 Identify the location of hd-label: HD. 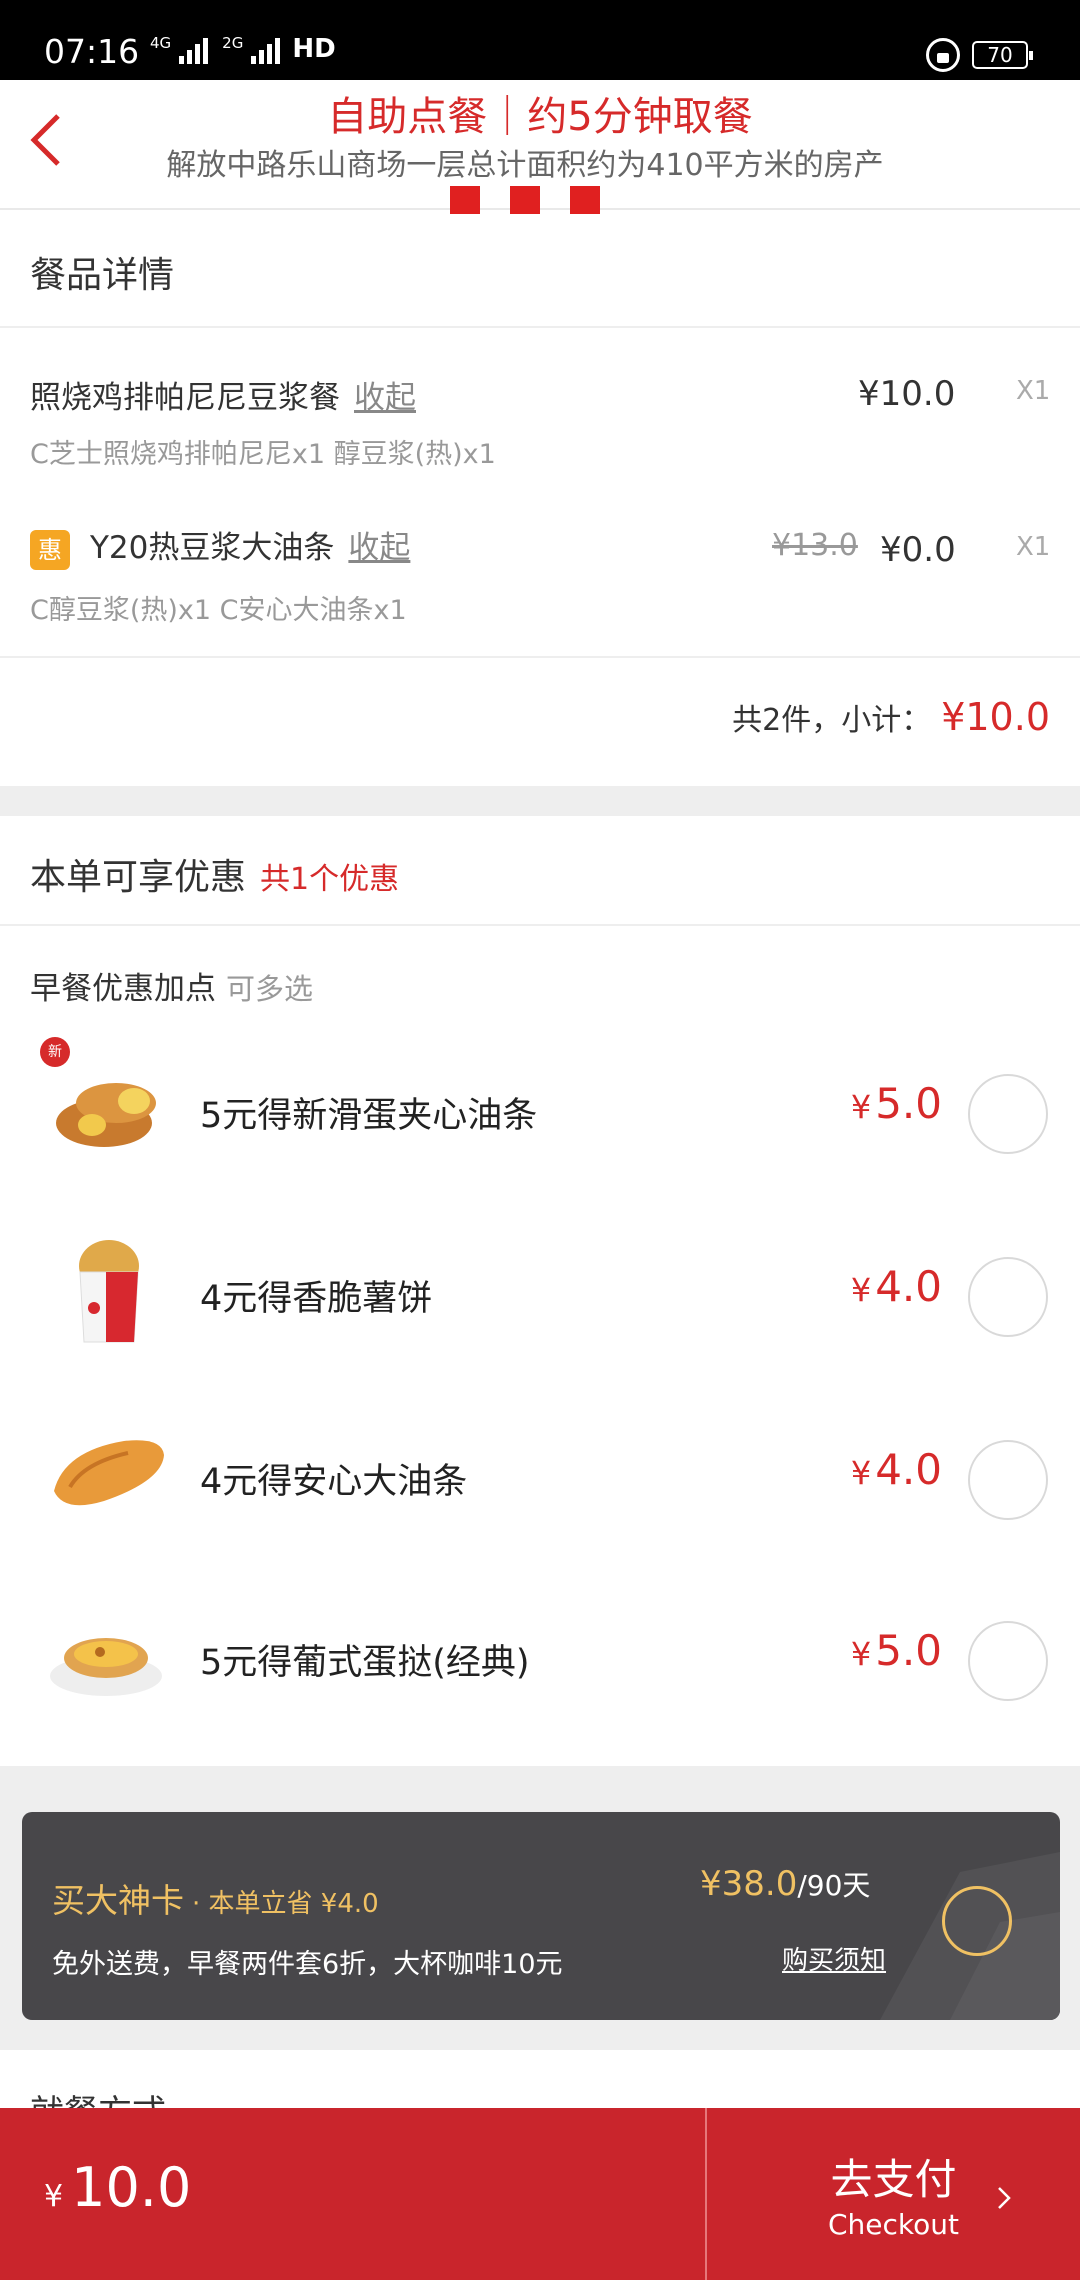
(314, 49).